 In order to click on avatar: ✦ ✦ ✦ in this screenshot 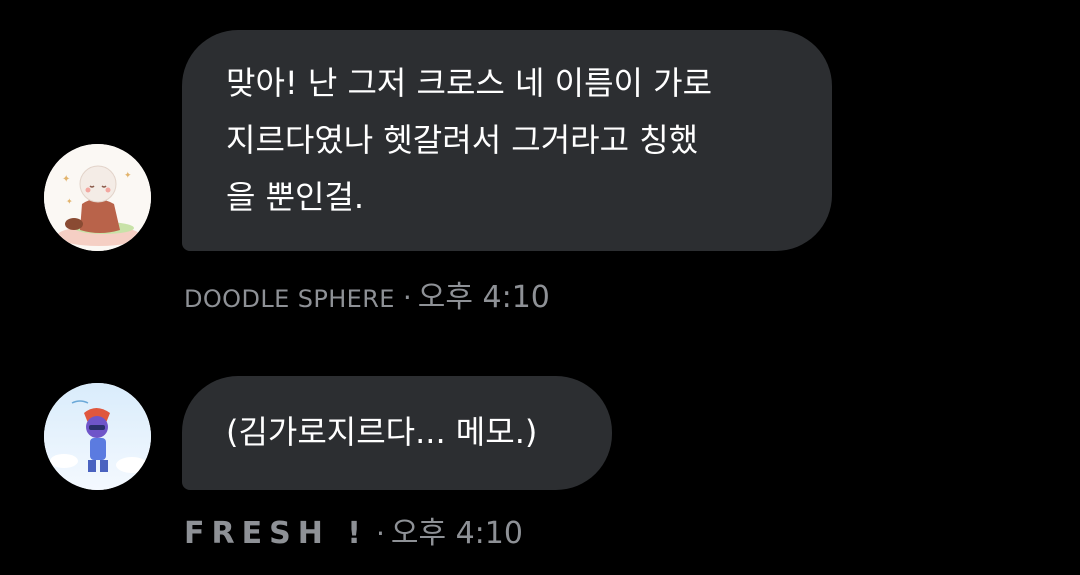, I will do `click(97, 197)`.